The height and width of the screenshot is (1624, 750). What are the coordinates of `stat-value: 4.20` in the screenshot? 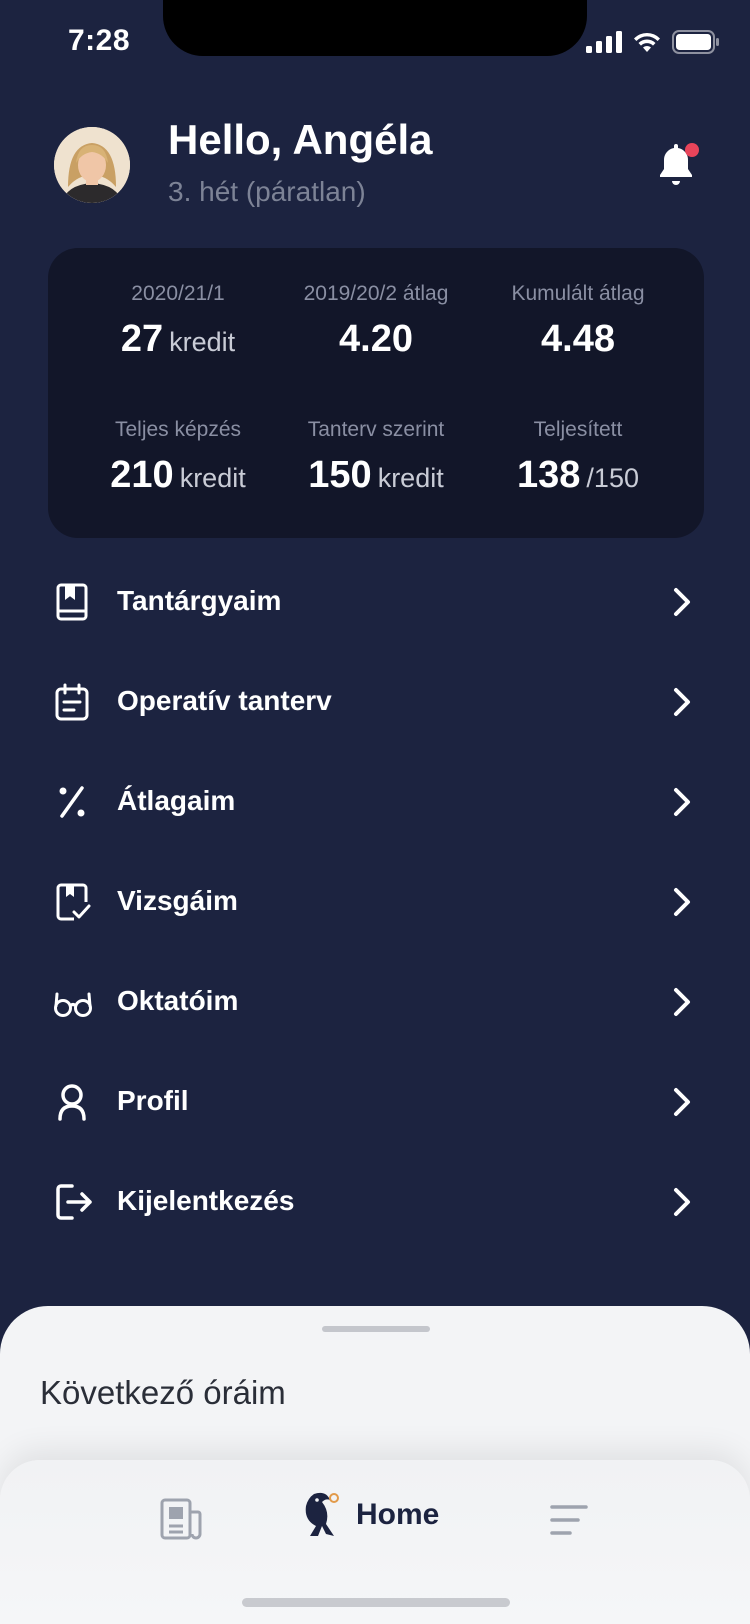 It's located at (376, 339).